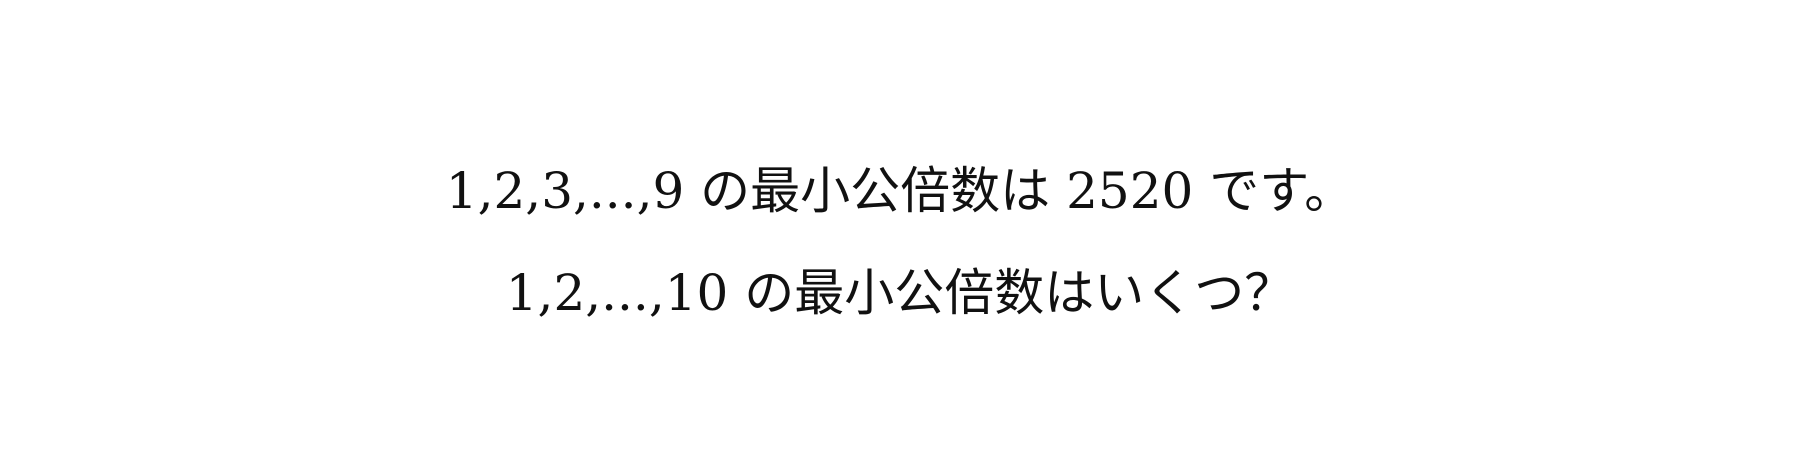 This screenshot has width=1800, height=450. What do you see at coordinates (900, 191) in the screenshot?
I see `problem-line-1: 1,2,3,...,9 の最小公倍数は 2520 です。` at bounding box center [900, 191].